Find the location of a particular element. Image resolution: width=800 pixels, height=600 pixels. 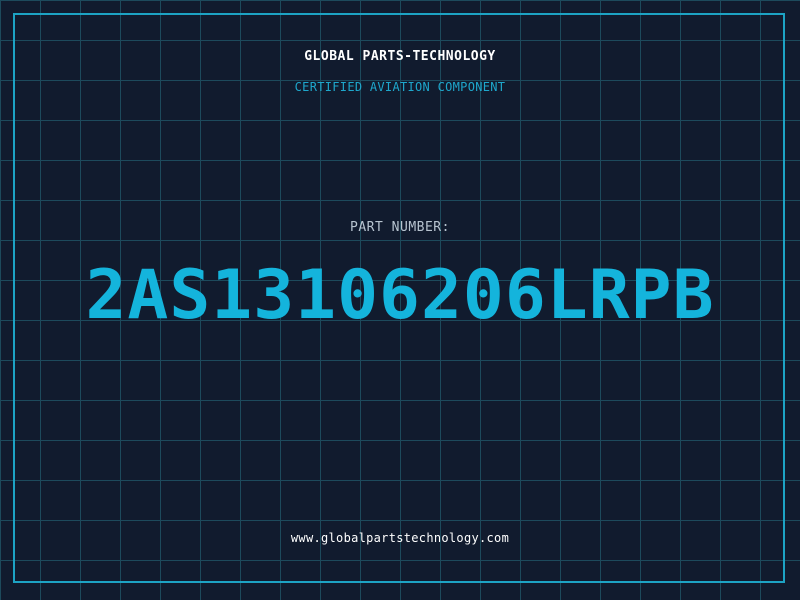

part-number-label: PART NUMBER: is located at coordinates (400, 227).